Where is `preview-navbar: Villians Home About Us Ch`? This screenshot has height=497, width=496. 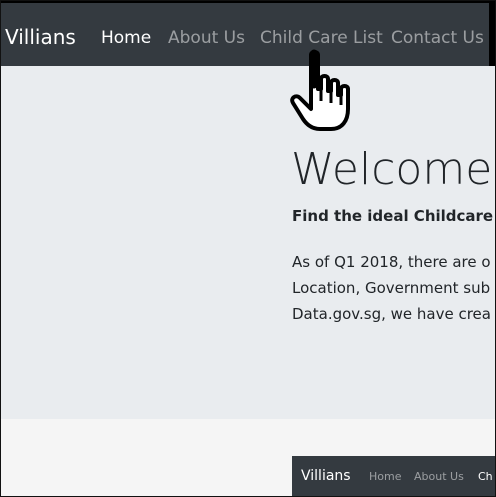
preview-navbar: Villians Home About Us Ch is located at coordinates (393, 476).